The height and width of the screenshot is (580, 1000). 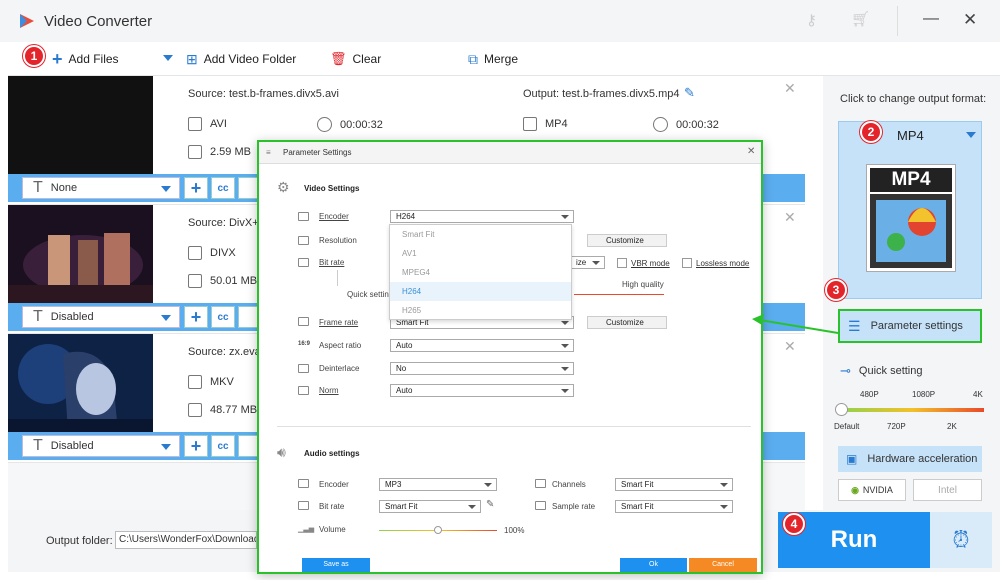 I want to click on parameter-settings-button: ☰ Parameter settings, so click(x=910, y=326).